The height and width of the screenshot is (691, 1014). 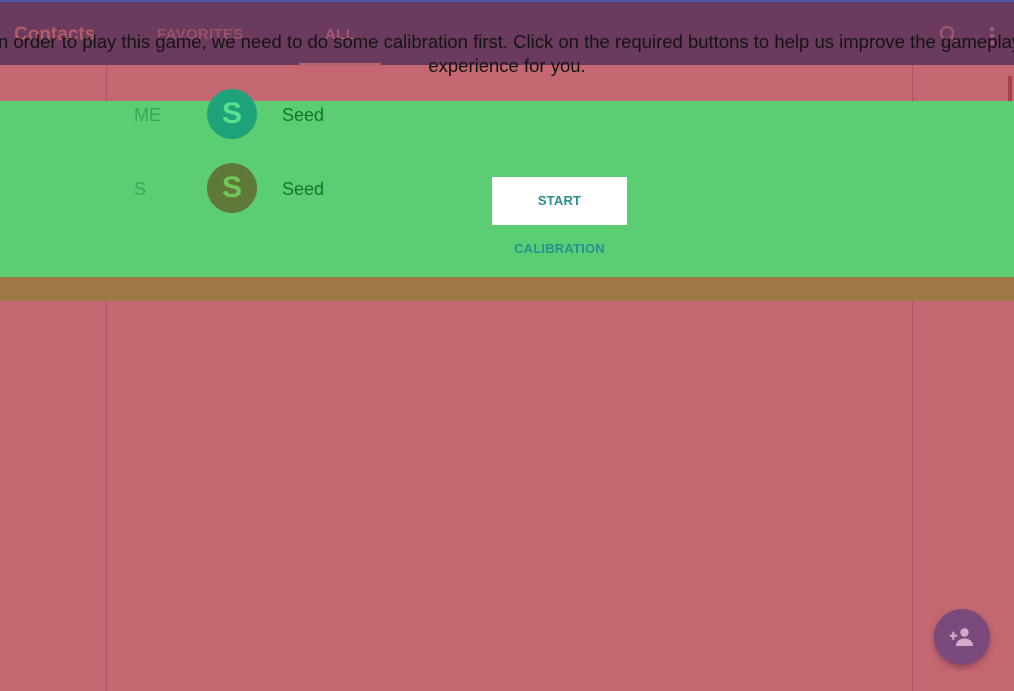 I want to click on section-header: ME, so click(x=147, y=115).